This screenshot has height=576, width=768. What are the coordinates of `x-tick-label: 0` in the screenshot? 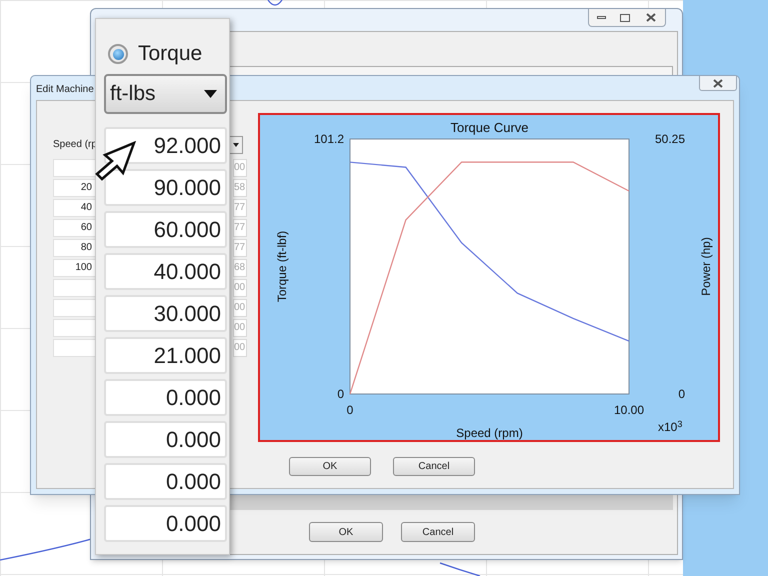 It's located at (350, 410).